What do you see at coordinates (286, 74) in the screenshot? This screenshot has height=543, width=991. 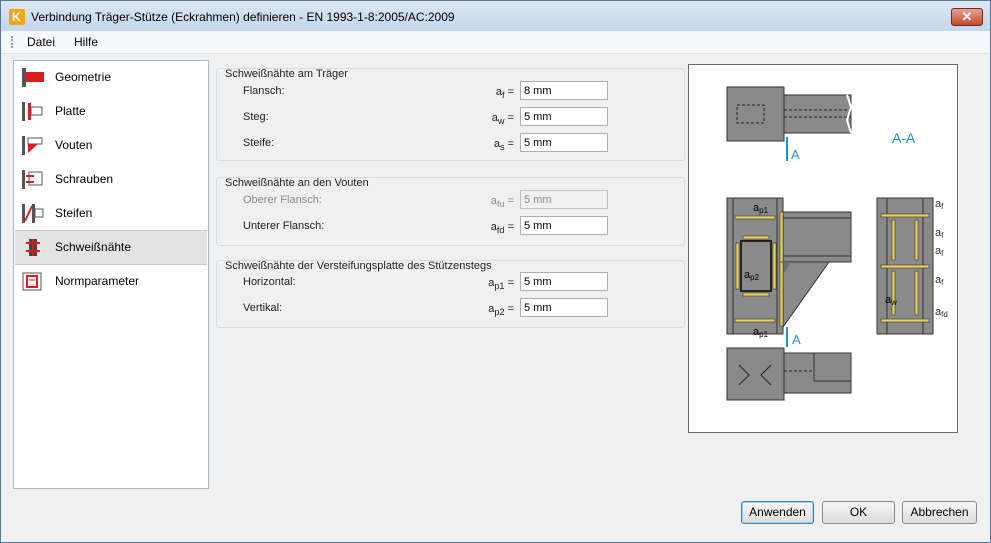 I see `group-title: Schweißnähte am Träger` at bounding box center [286, 74].